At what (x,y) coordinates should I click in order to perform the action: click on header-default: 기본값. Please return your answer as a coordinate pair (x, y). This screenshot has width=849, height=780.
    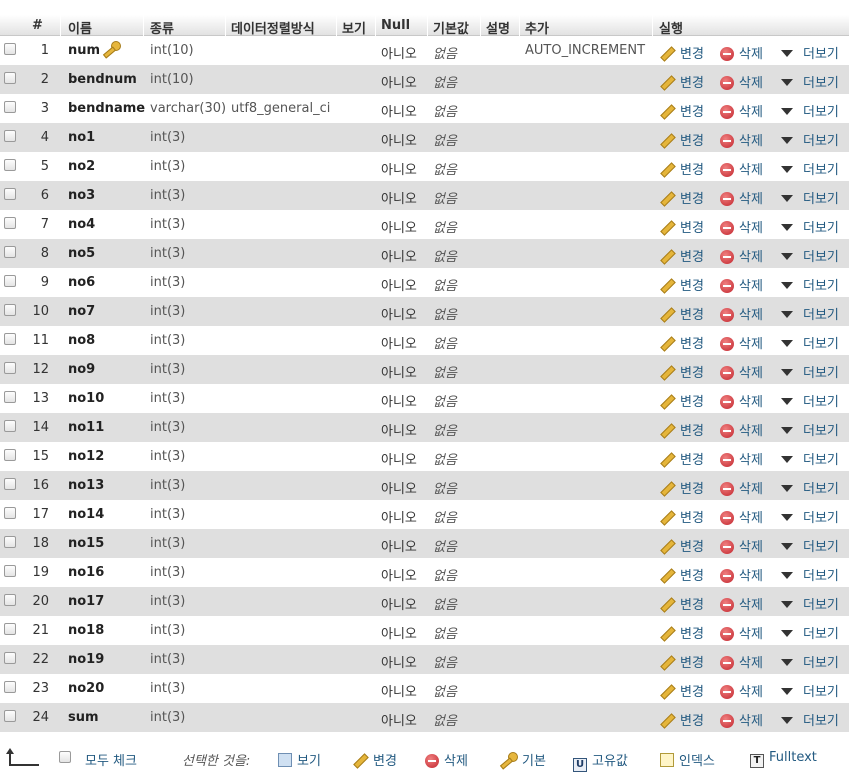
    Looking at the image, I should click on (451, 27).